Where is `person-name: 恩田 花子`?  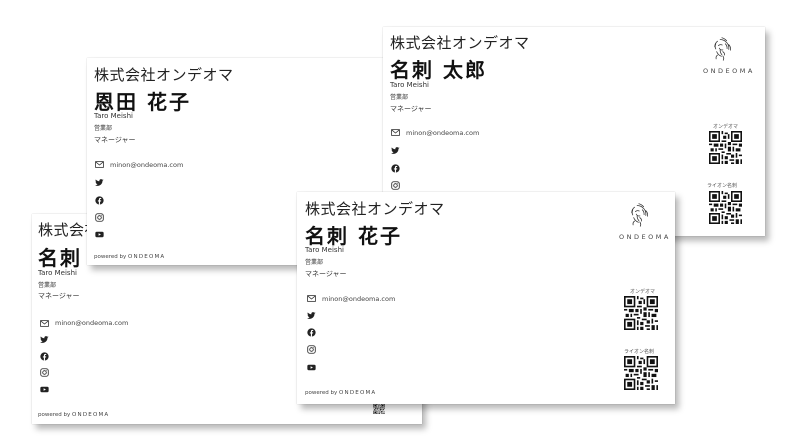 person-name: 恩田 花子 is located at coordinates (142, 102).